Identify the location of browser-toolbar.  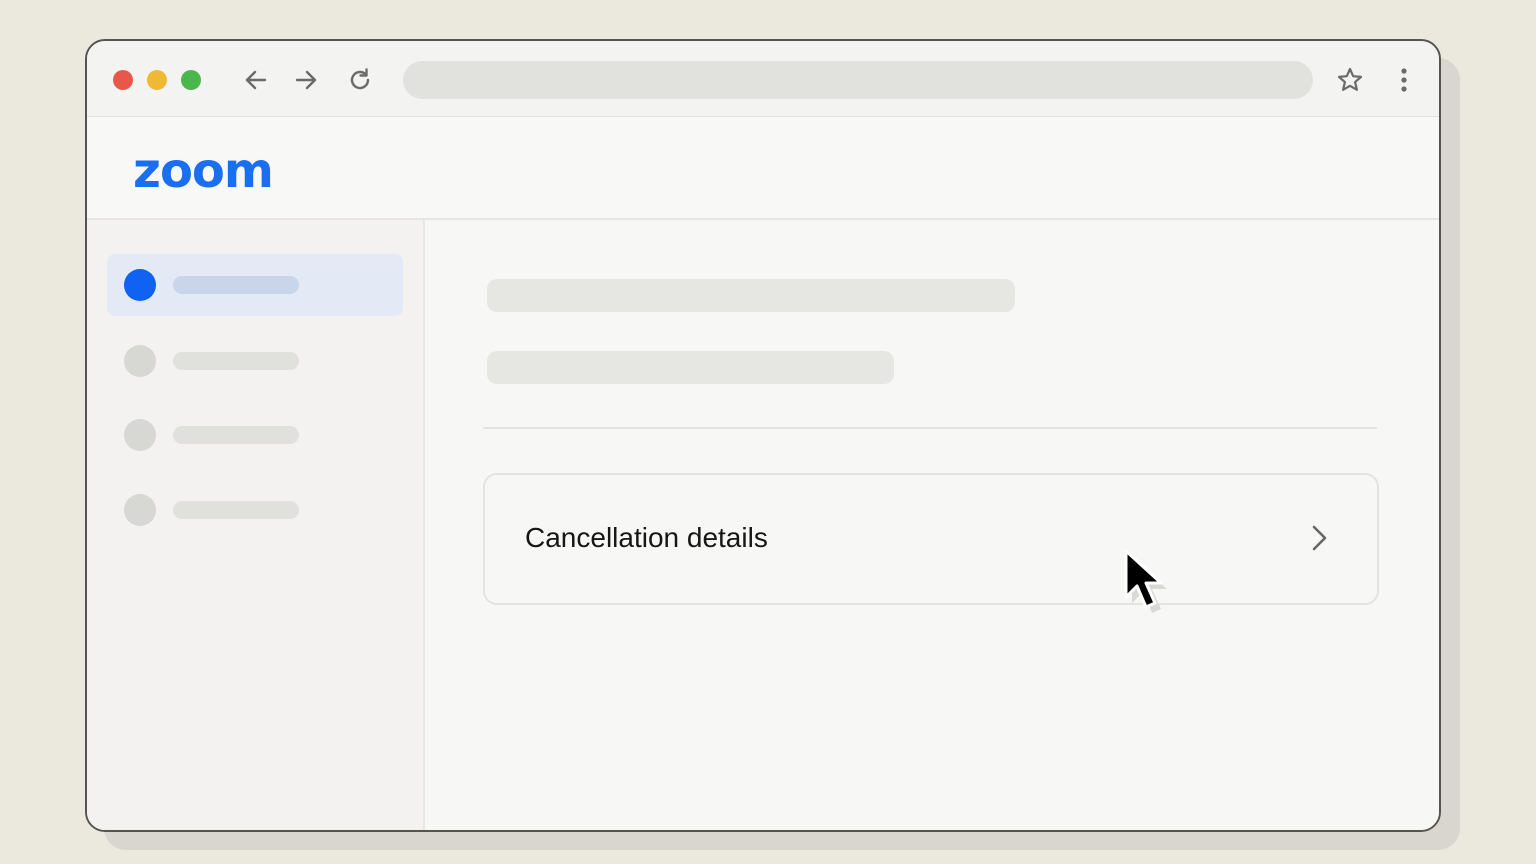
(763, 79).